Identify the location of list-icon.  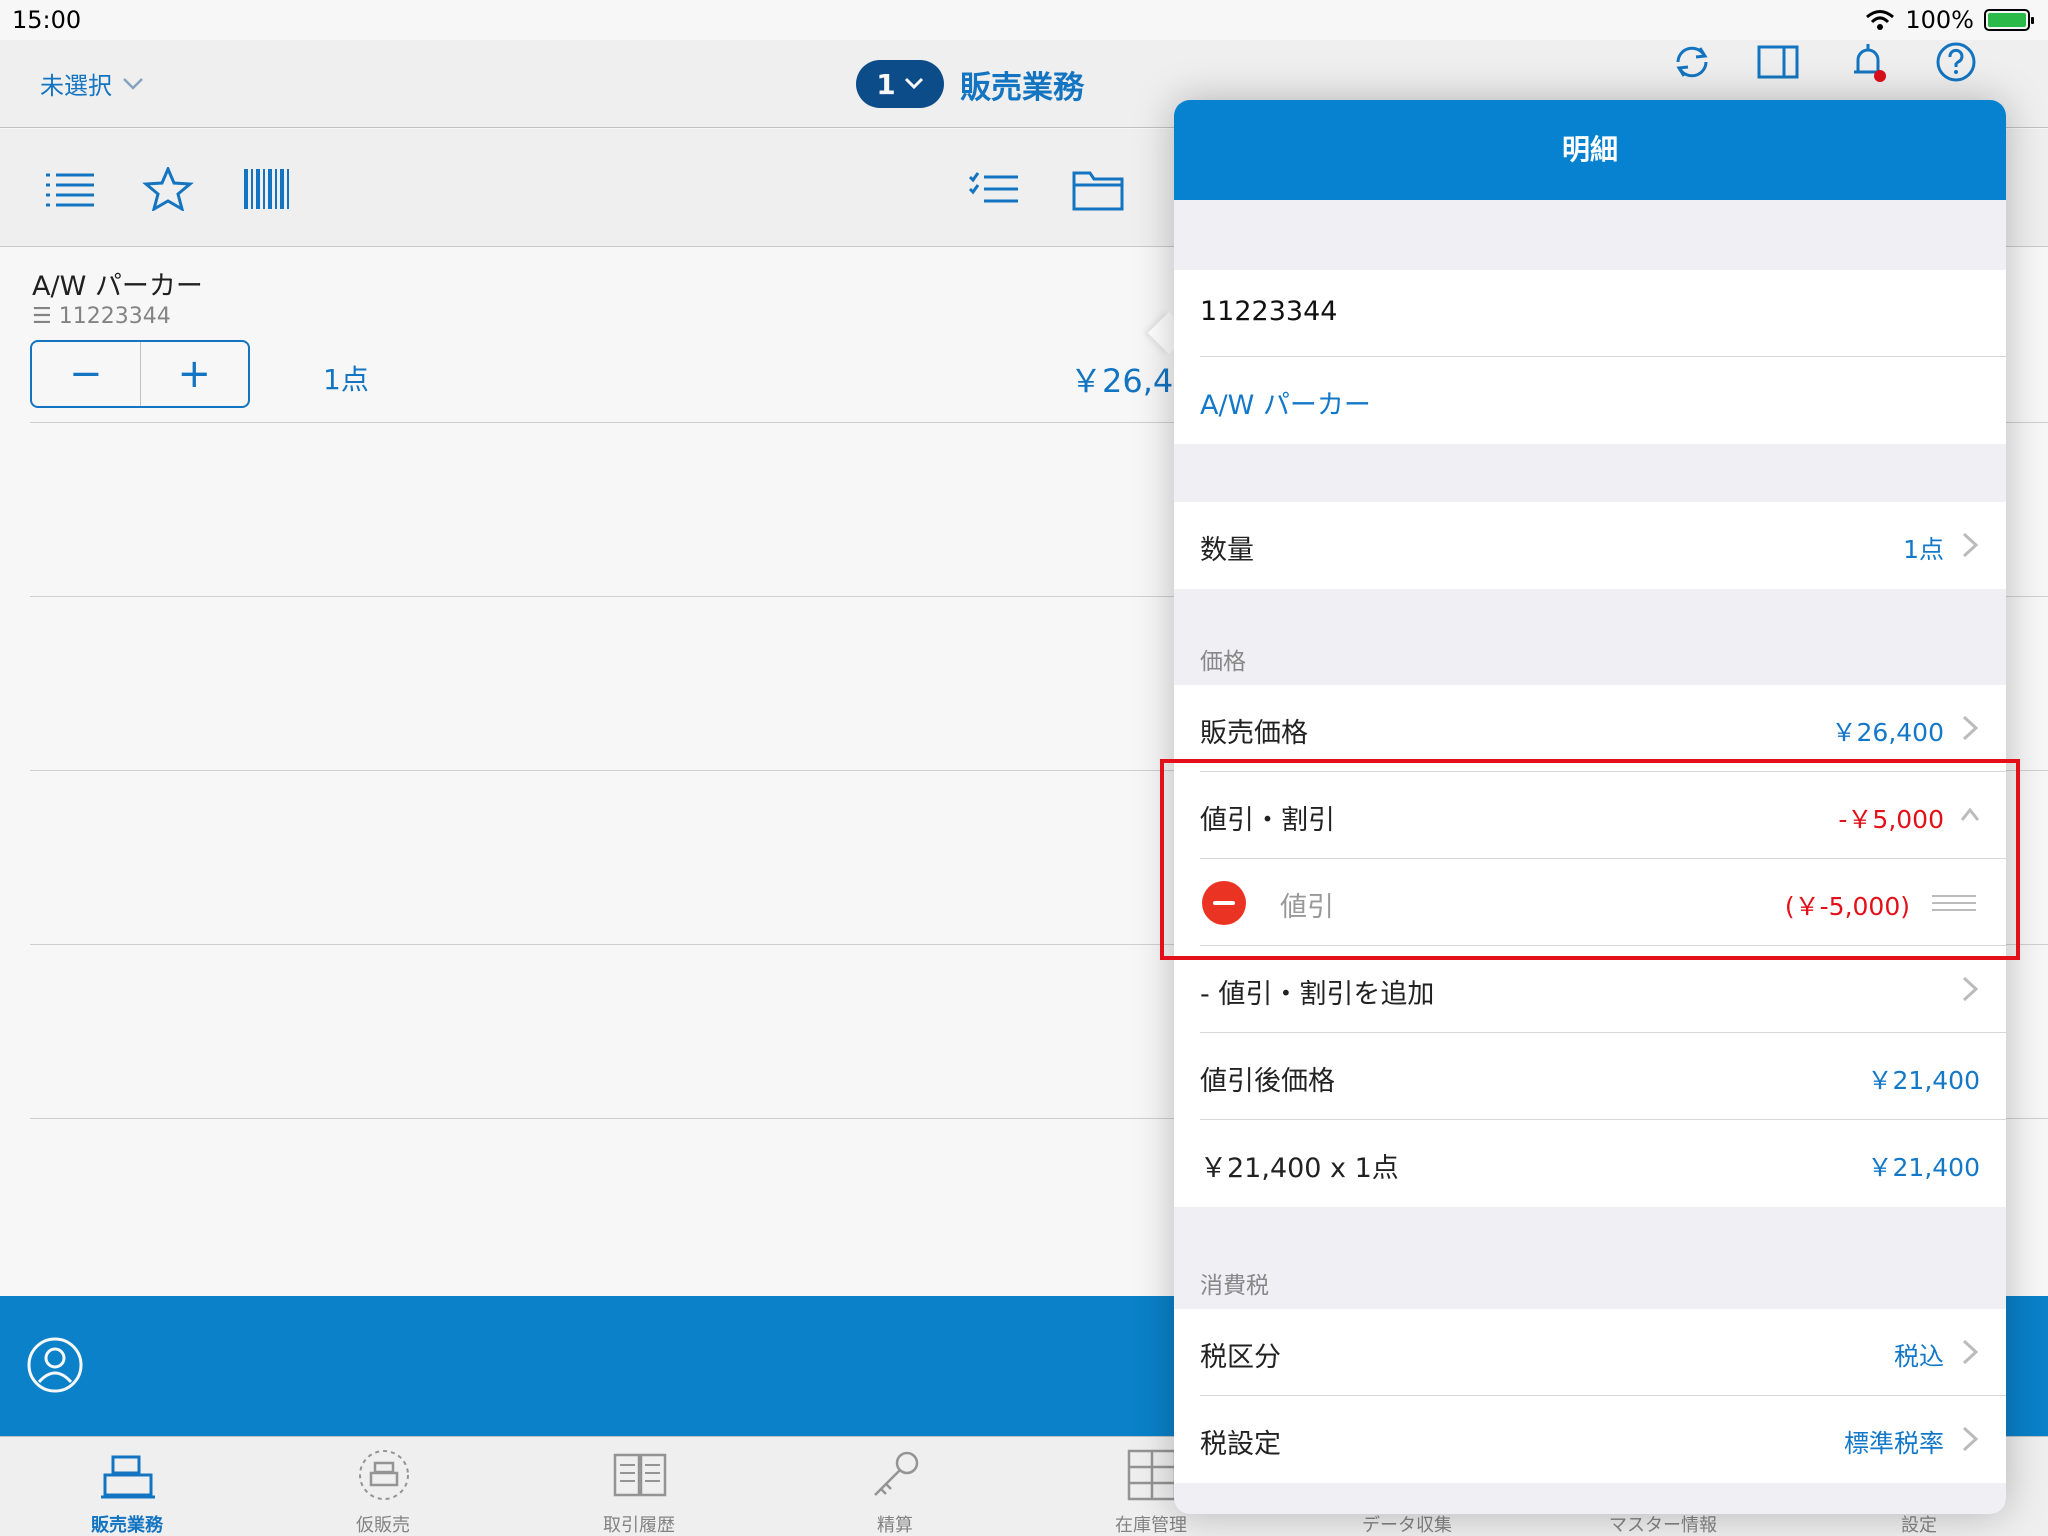
(70, 189).